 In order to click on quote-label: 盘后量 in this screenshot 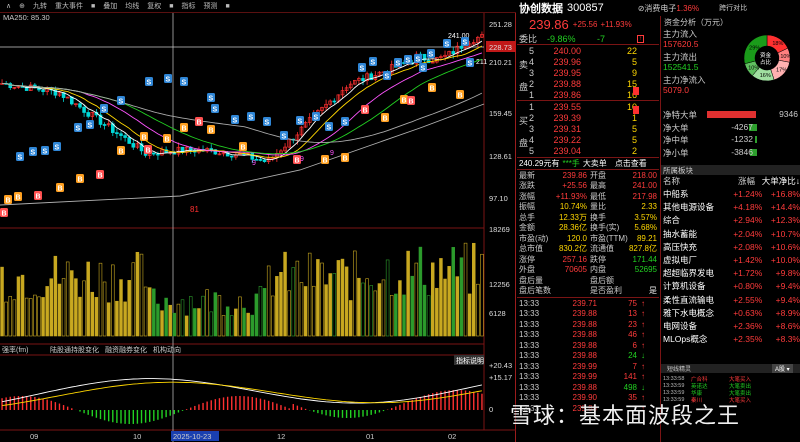, I will do `click(531, 280)`.